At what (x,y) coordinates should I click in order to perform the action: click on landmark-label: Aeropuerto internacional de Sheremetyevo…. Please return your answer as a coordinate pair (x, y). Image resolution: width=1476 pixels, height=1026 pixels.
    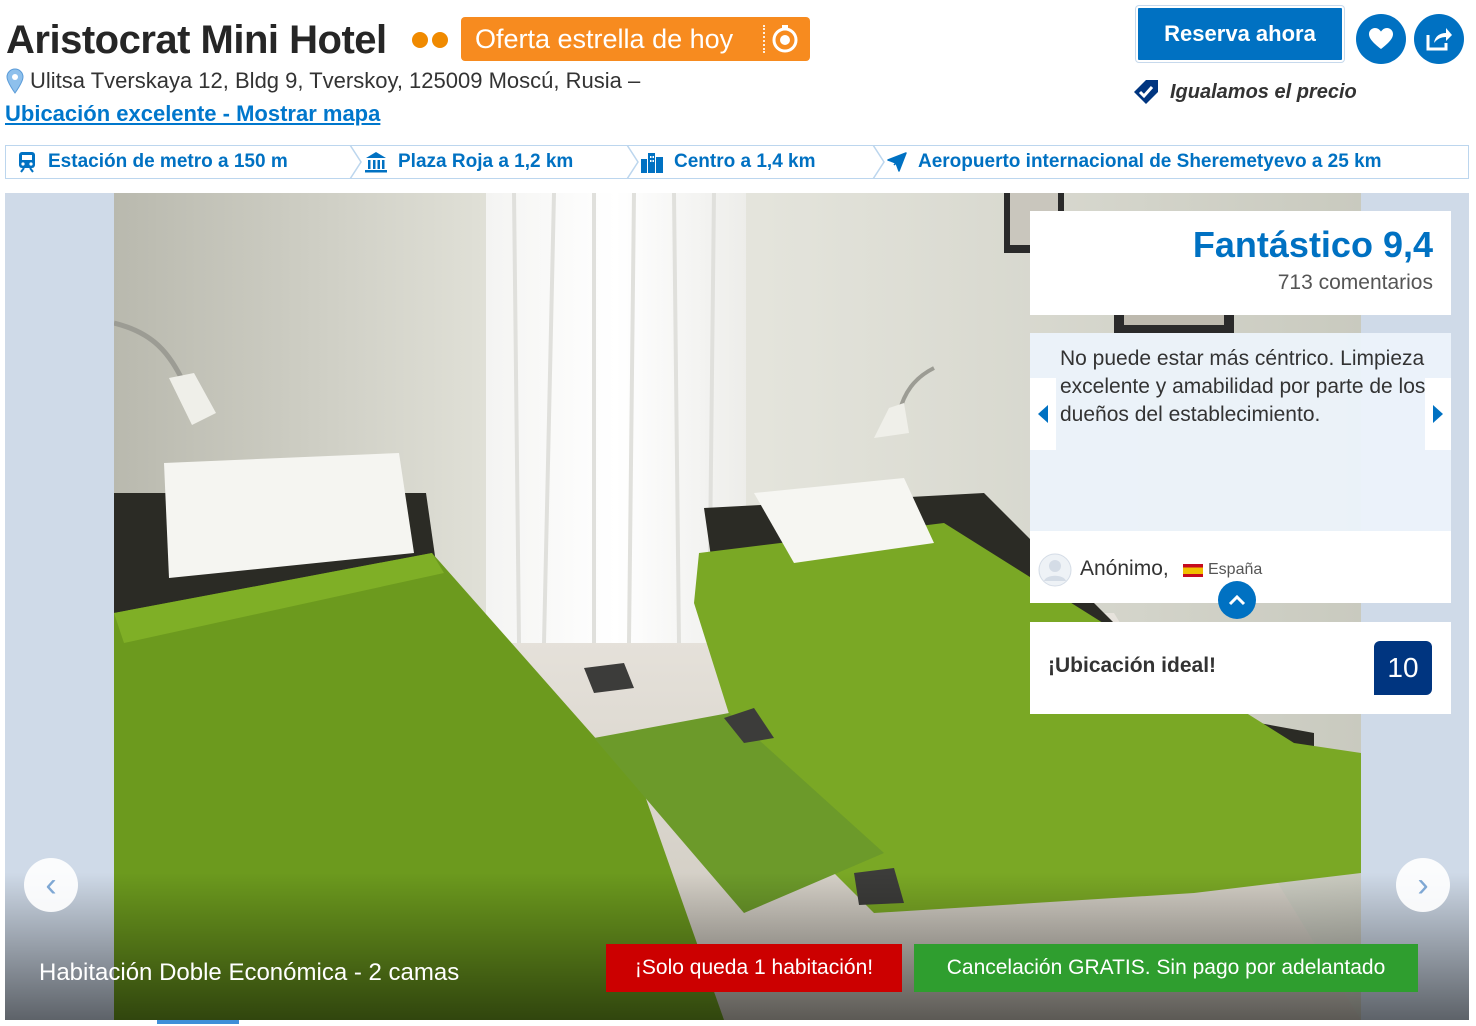
    Looking at the image, I should click on (1150, 161).